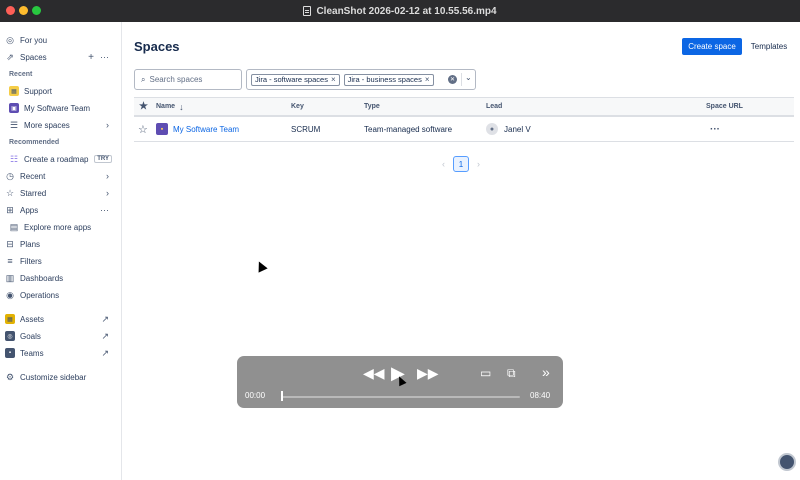 The height and width of the screenshot is (480, 800). What do you see at coordinates (21, 74) in the screenshot?
I see `recent-heading: Recent` at bounding box center [21, 74].